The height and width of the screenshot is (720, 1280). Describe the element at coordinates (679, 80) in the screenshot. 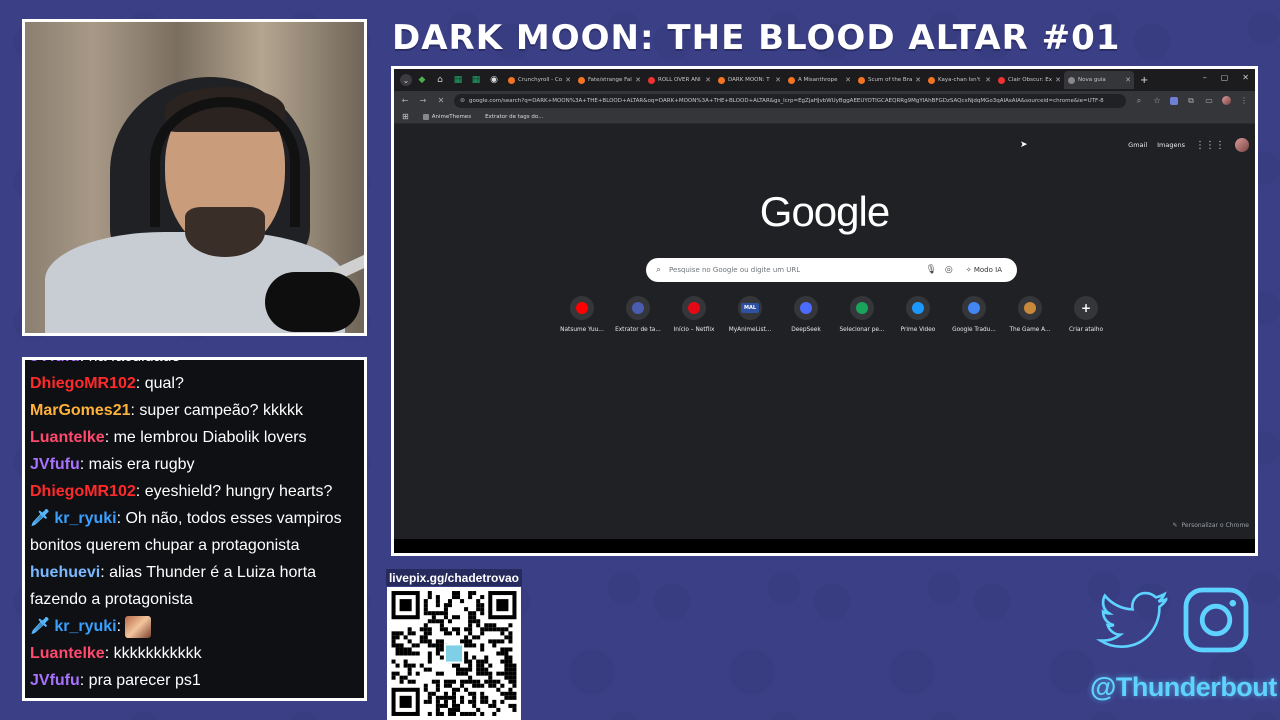

I see `browser-tab: ROLL OVER ANI ✕` at that location.